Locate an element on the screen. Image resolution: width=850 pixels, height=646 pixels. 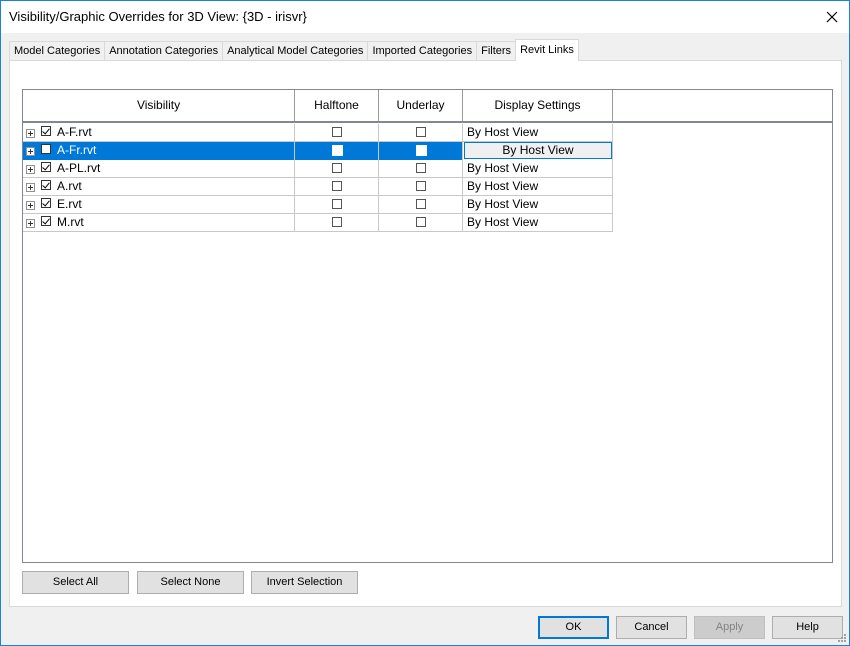
link-name: E.rvt is located at coordinates (69, 204).